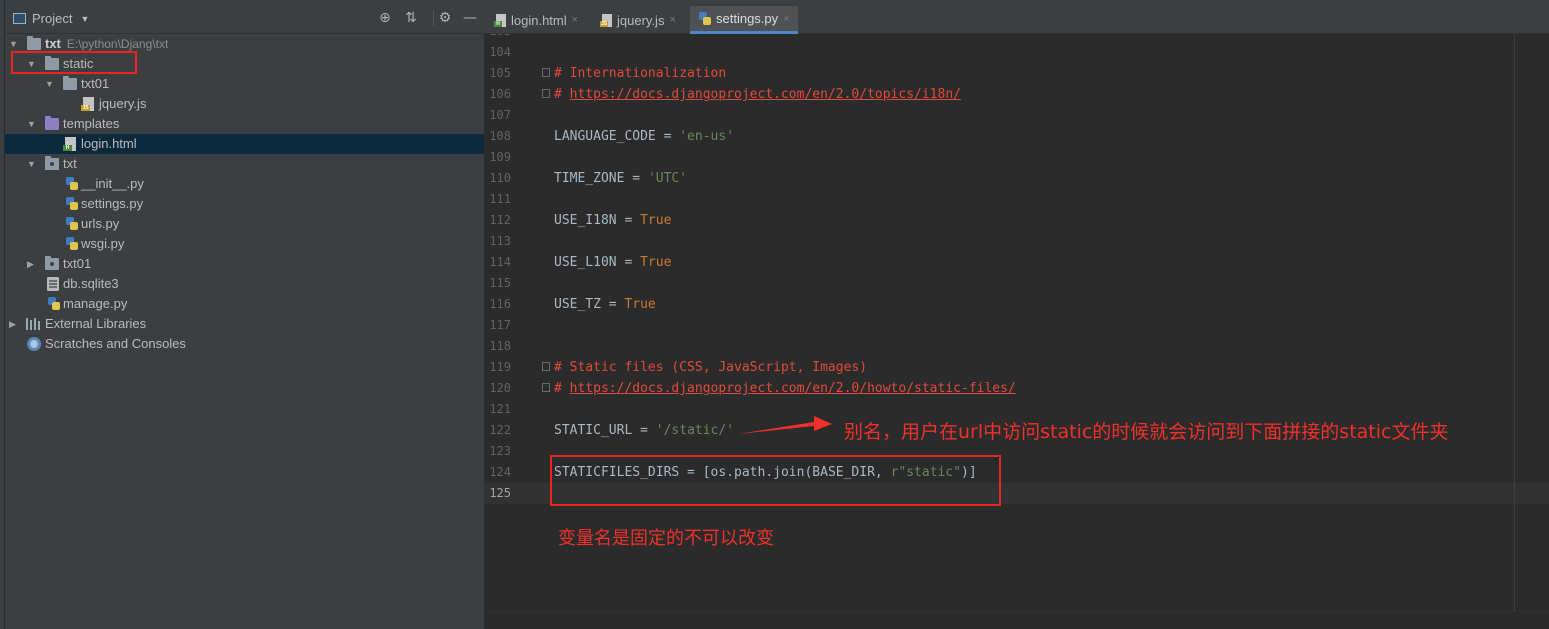  I want to click on line-number: 109, so click(500, 157).